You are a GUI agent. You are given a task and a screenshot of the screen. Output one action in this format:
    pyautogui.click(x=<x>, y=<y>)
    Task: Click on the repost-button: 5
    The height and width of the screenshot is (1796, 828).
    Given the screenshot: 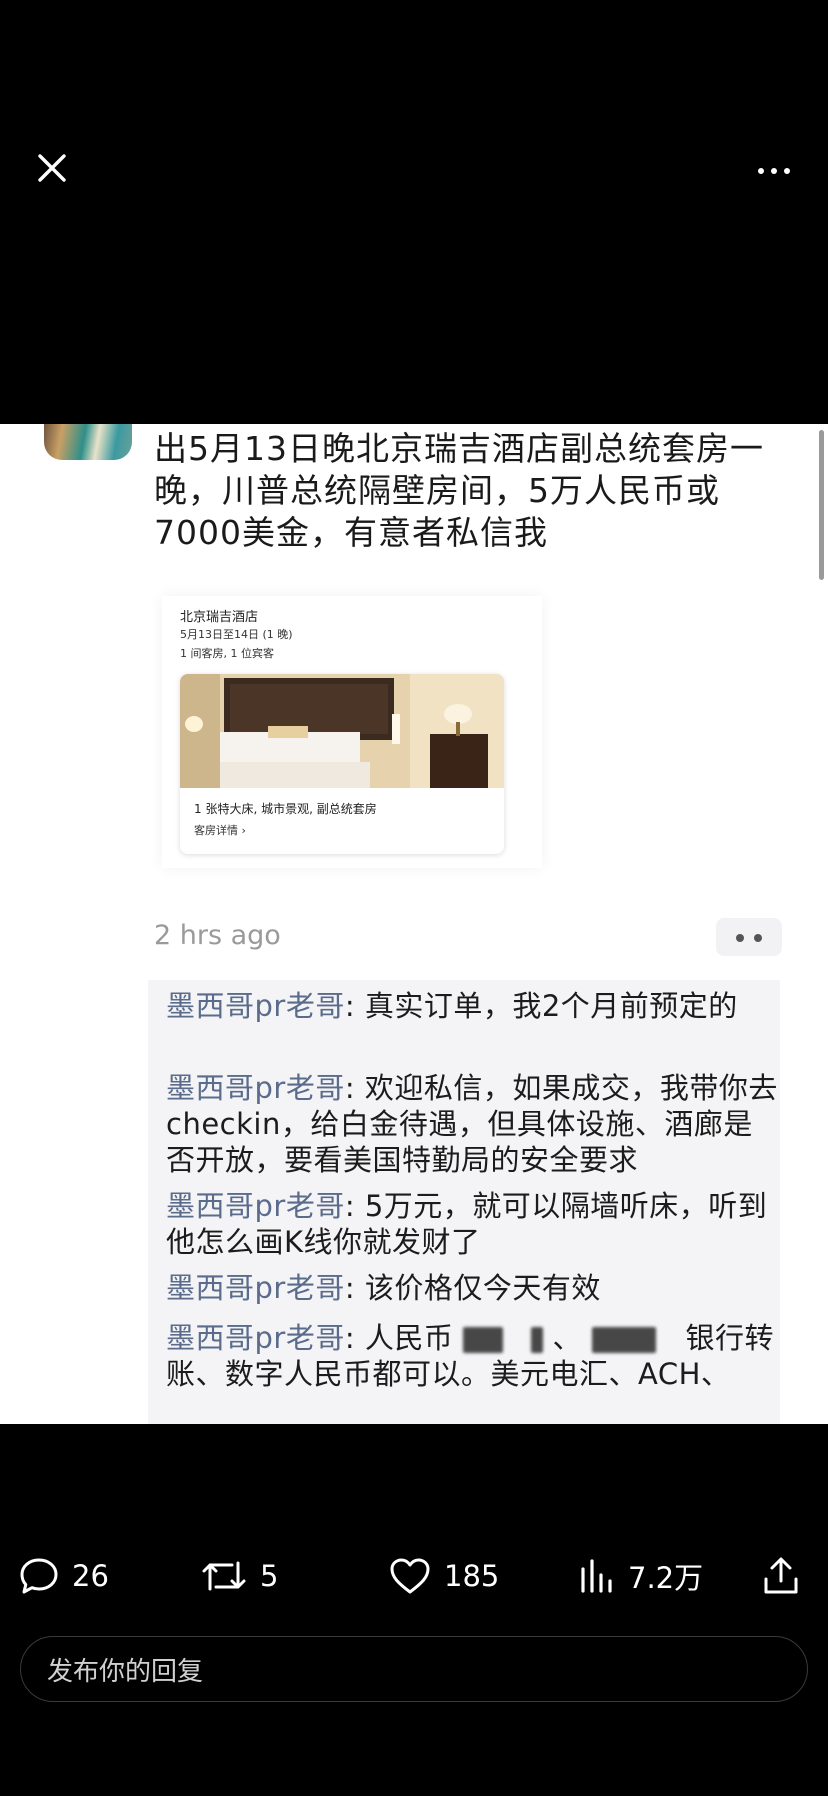 What is the action you would take?
    pyautogui.click(x=239, y=1576)
    